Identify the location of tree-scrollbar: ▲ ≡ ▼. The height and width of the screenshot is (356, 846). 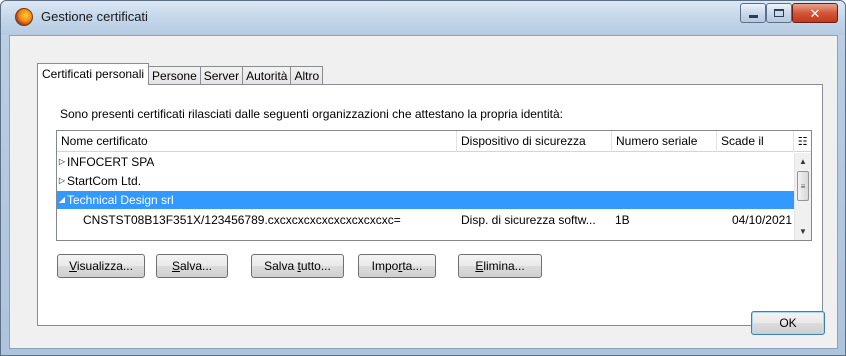
(802, 196).